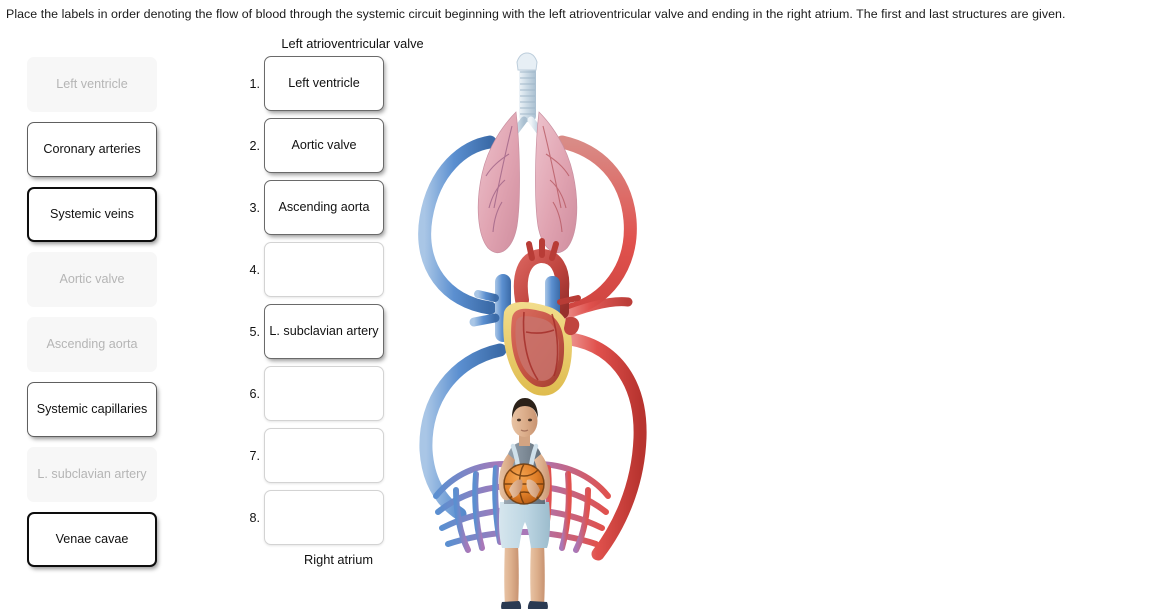  Describe the element at coordinates (254, 393) in the screenshot. I see `slot-number: 6.` at that location.